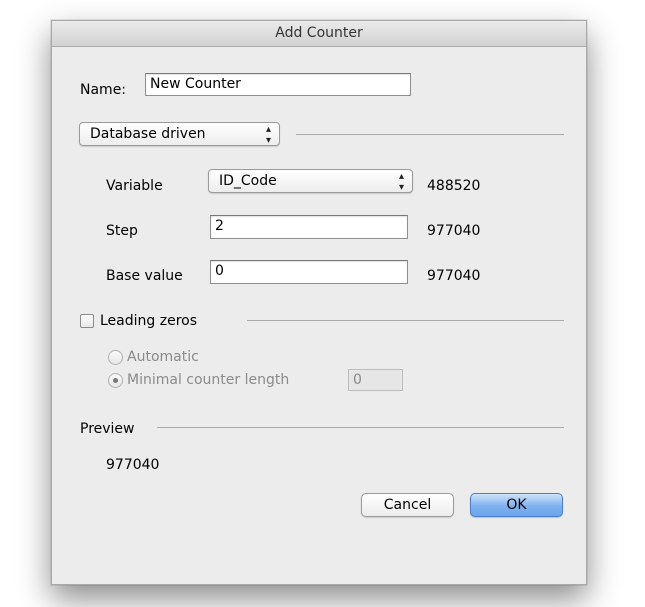 The image size is (645, 607). What do you see at coordinates (208, 380) in the screenshot?
I see `minimal-length-label: Minimal counter length` at bounding box center [208, 380].